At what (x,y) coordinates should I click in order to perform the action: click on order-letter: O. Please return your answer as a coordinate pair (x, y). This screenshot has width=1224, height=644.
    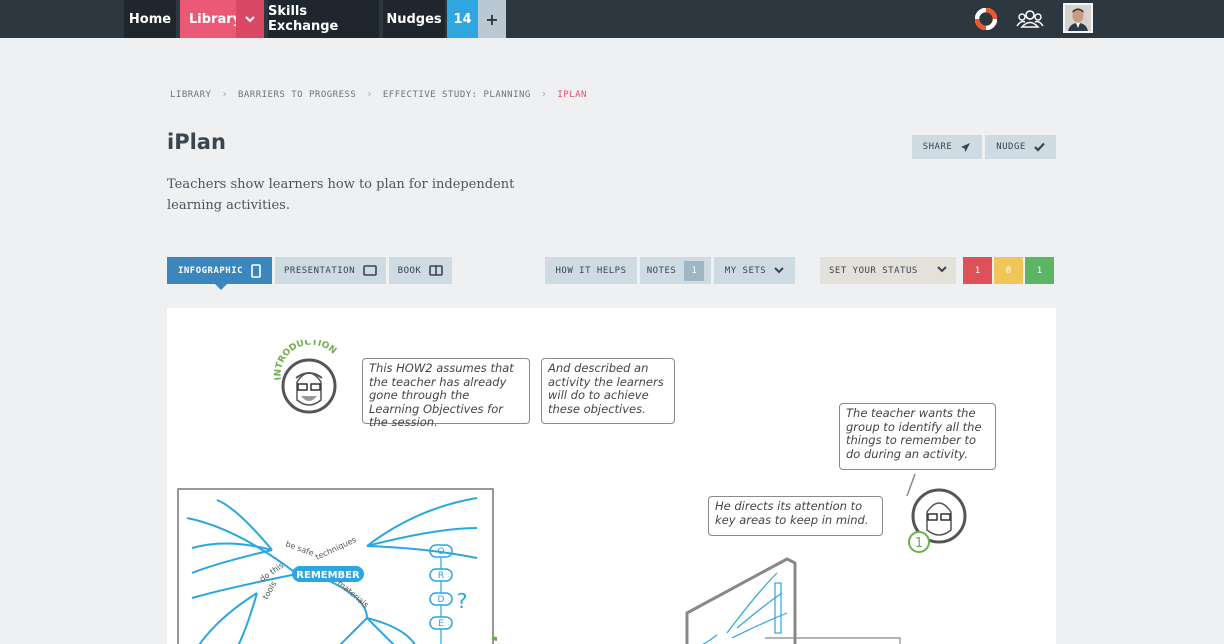
    Looking at the image, I should click on (440, 552).